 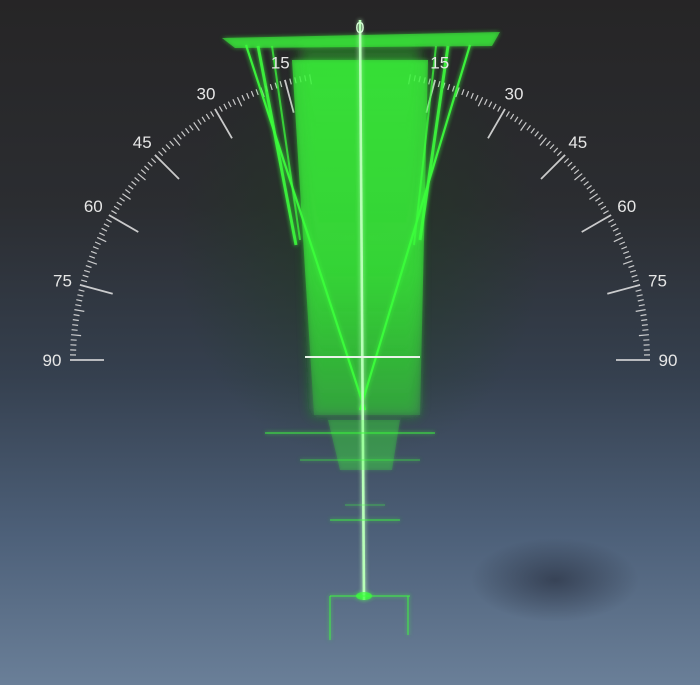 What do you see at coordinates (93, 206) in the screenshot?
I see `scale-label-left-60: 60` at bounding box center [93, 206].